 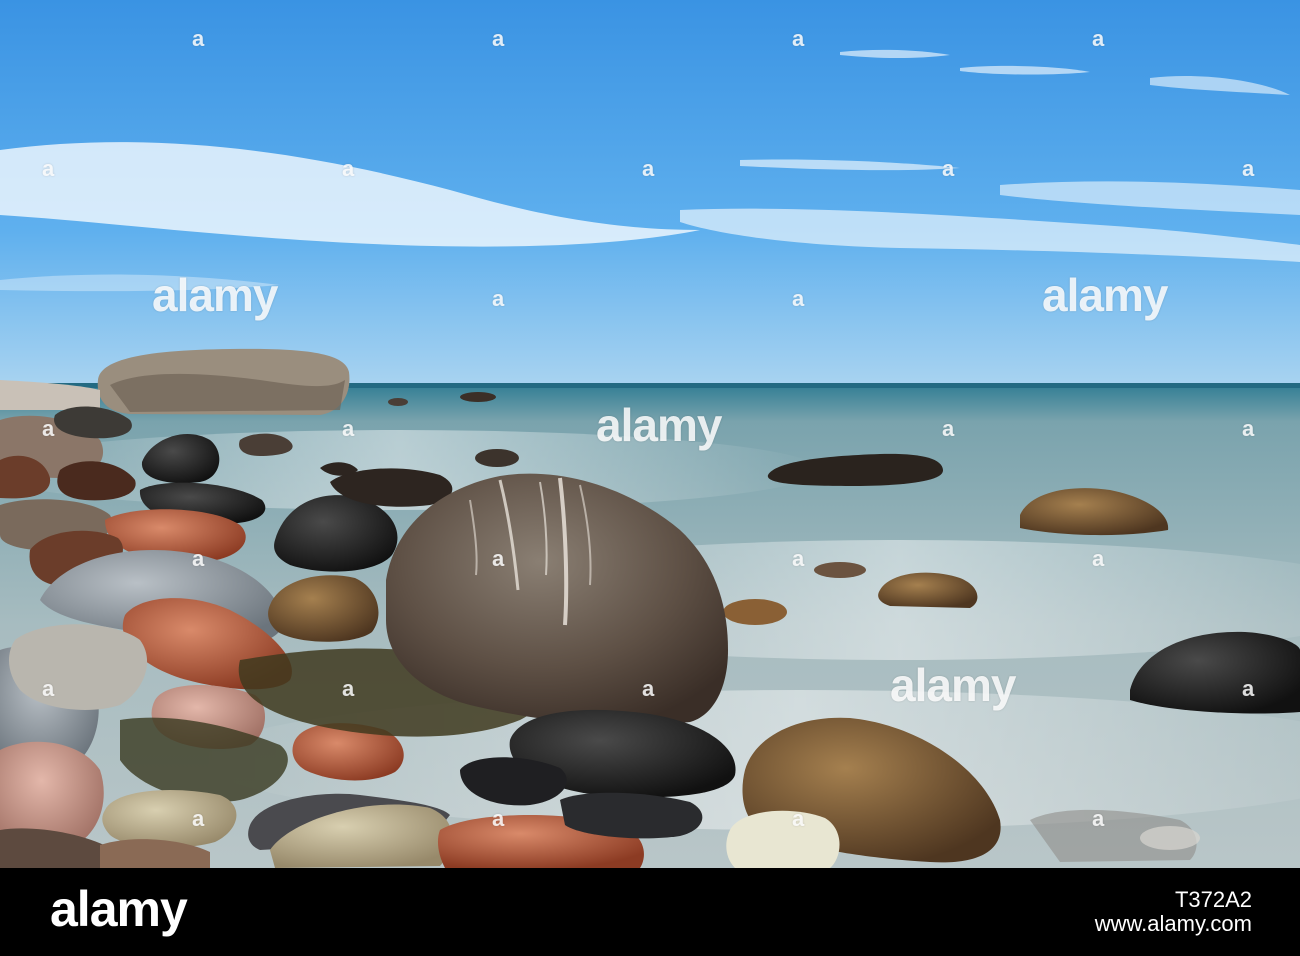 I want to click on image-id: T372A2, so click(x=1213, y=899).